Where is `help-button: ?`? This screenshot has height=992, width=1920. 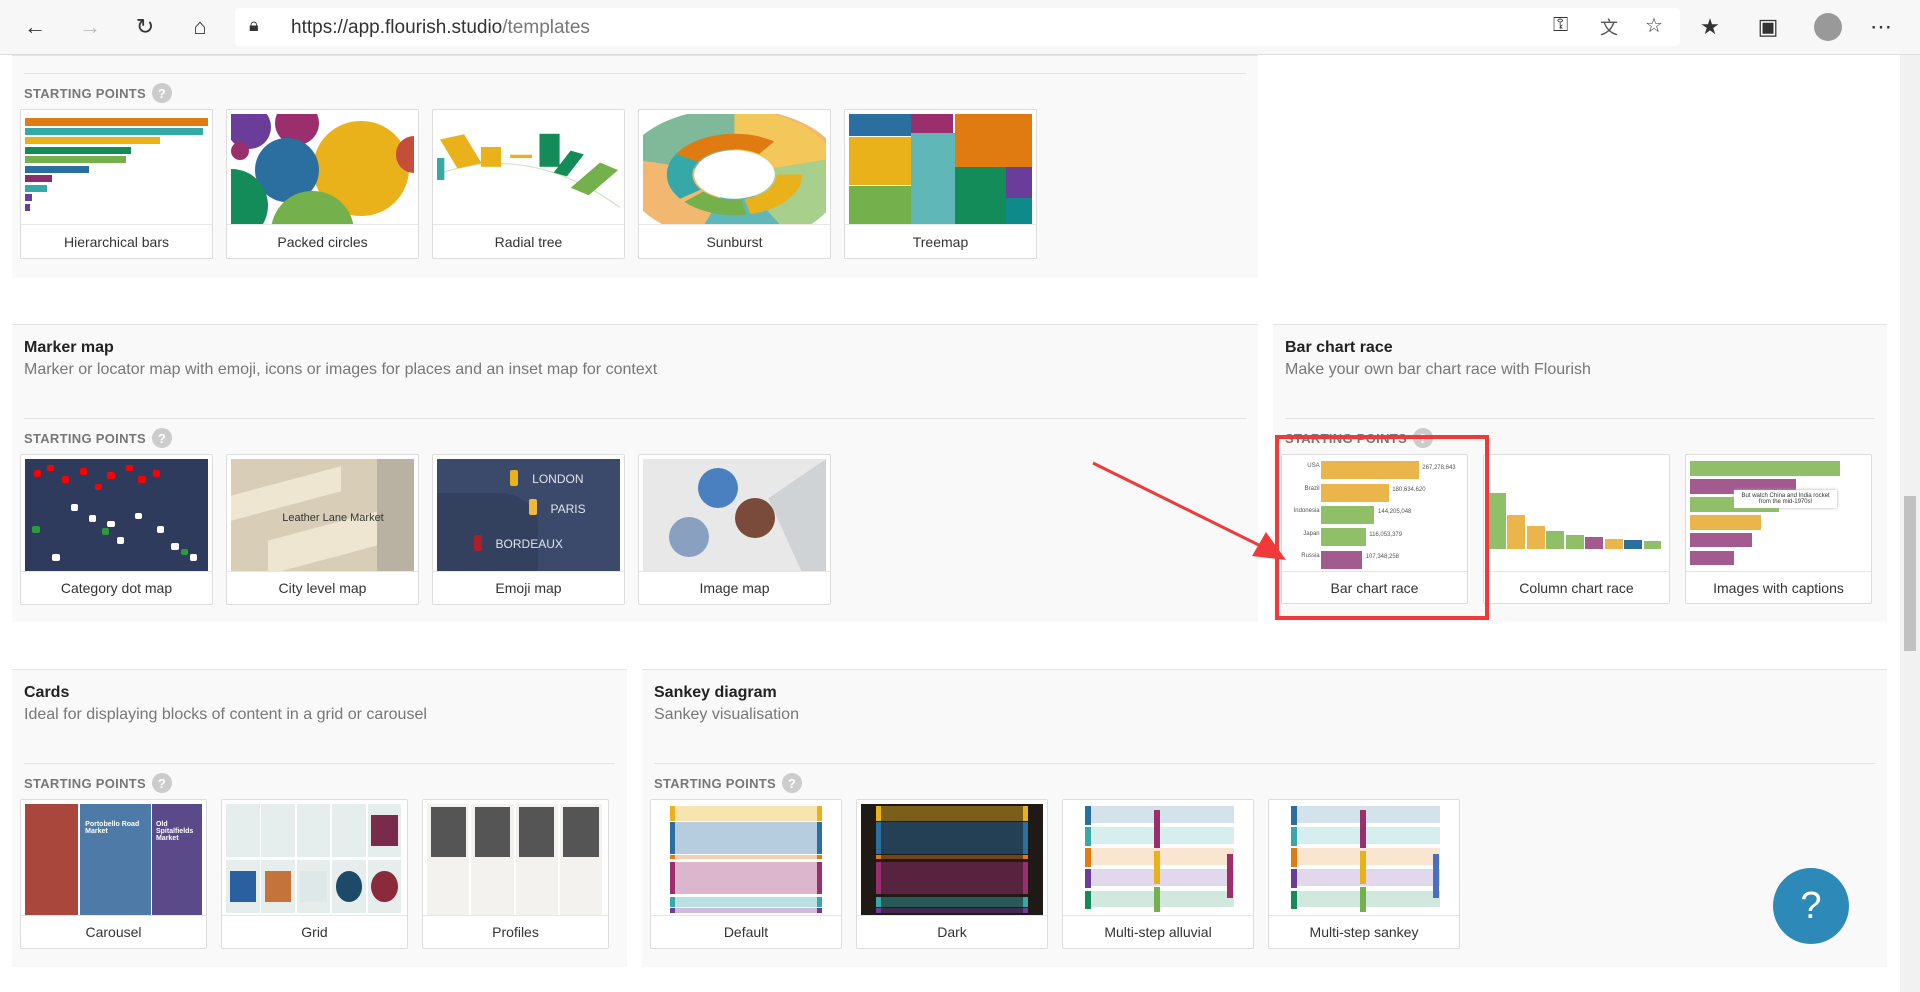
help-button: ? is located at coordinates (1811, 906).